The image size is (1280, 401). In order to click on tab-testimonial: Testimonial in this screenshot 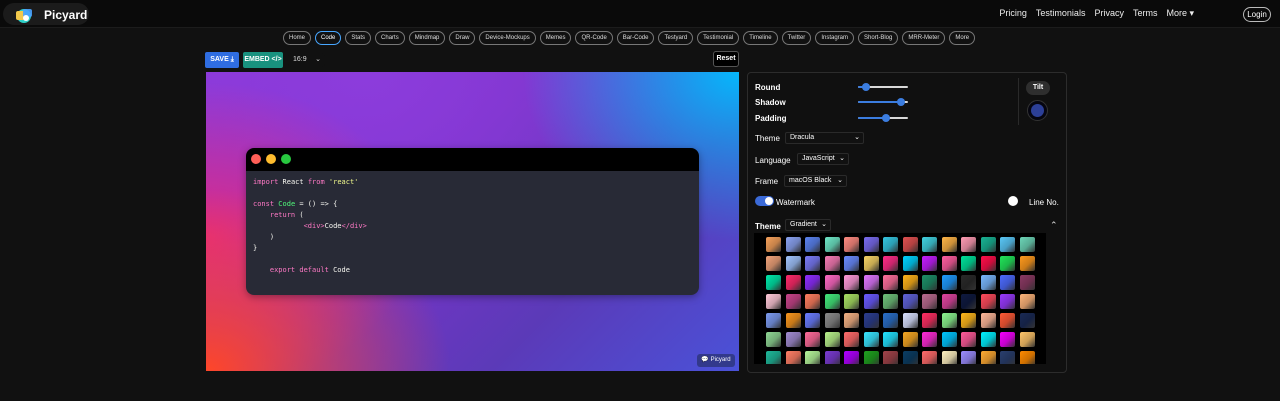, I will do `click(718, 38)`.